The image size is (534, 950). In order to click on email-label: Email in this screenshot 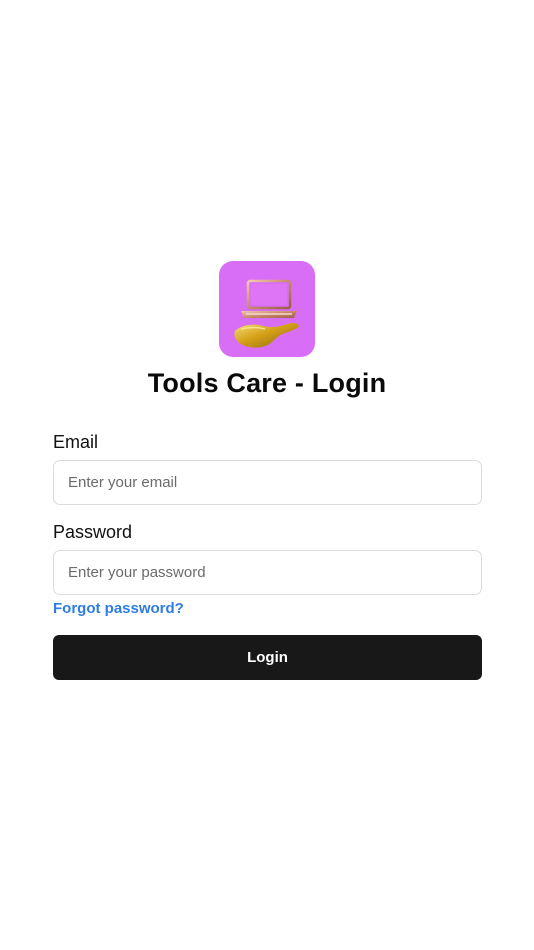, I will do `click(76, 442)`.